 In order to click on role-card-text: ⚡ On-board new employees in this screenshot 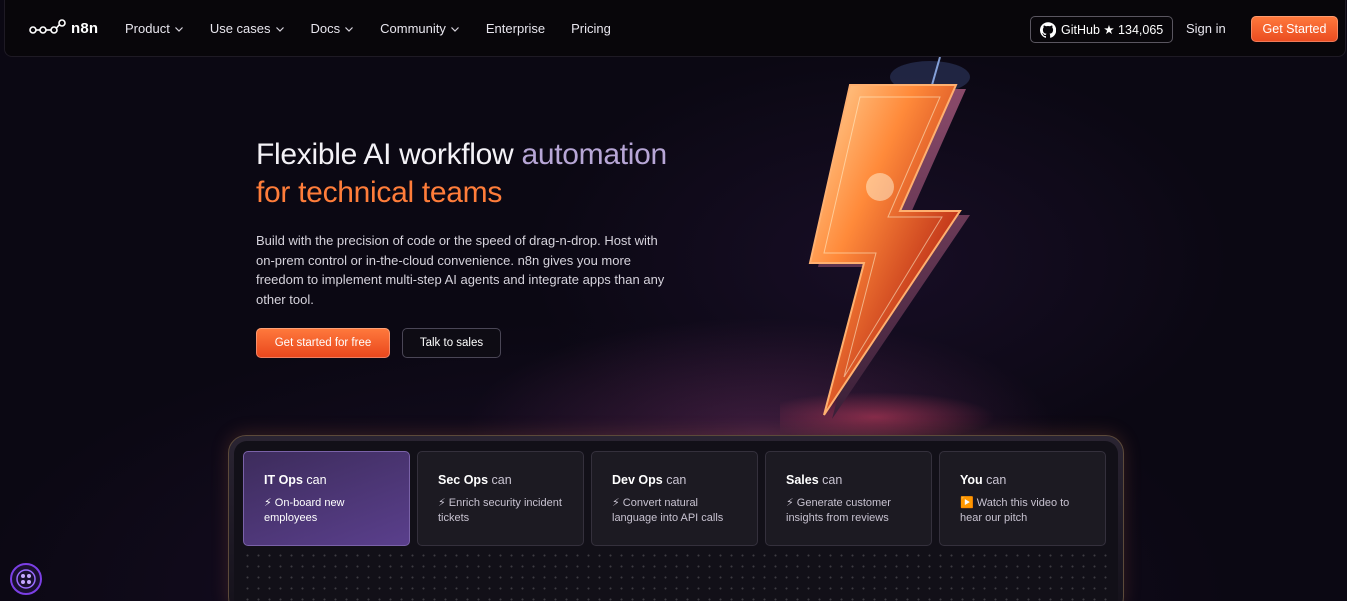, I will do `click(329, 510)`.